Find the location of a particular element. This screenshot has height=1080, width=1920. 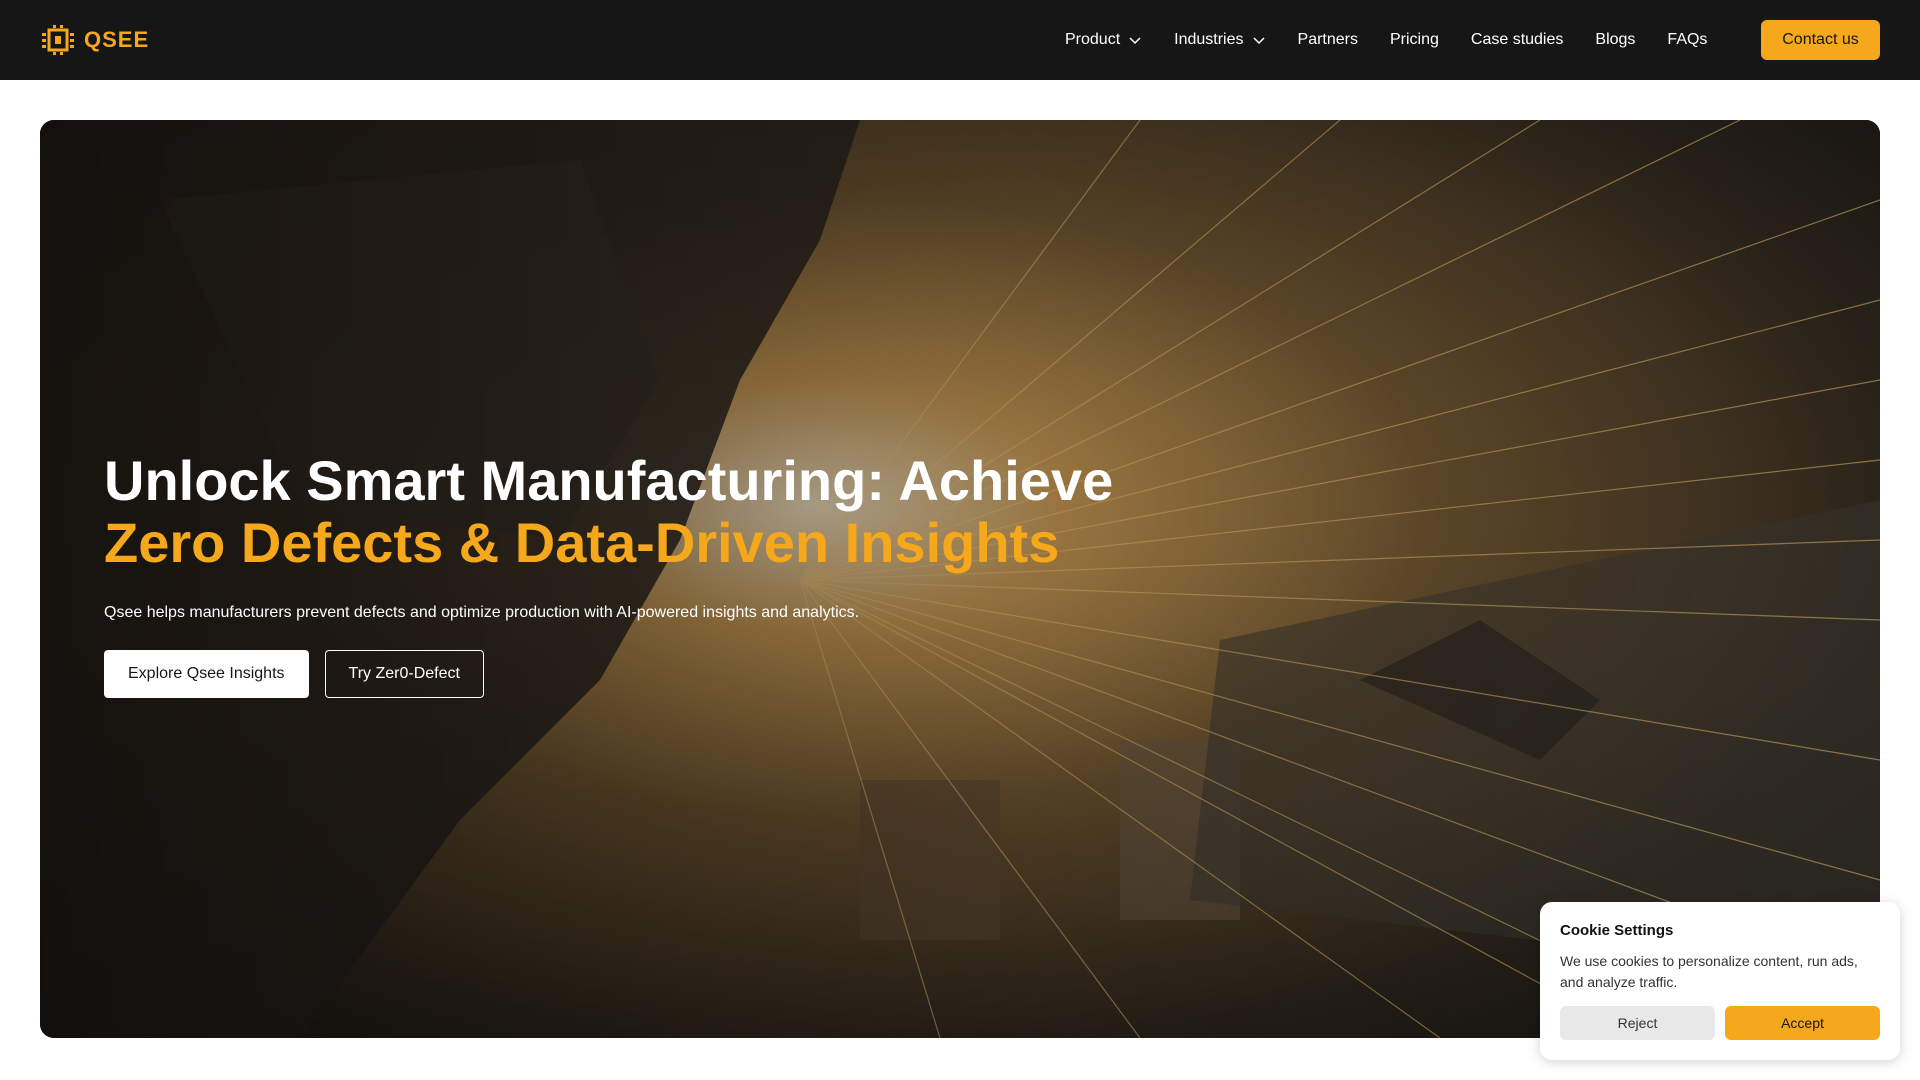

chip-logo-icon is located at coordinates (58, 40).